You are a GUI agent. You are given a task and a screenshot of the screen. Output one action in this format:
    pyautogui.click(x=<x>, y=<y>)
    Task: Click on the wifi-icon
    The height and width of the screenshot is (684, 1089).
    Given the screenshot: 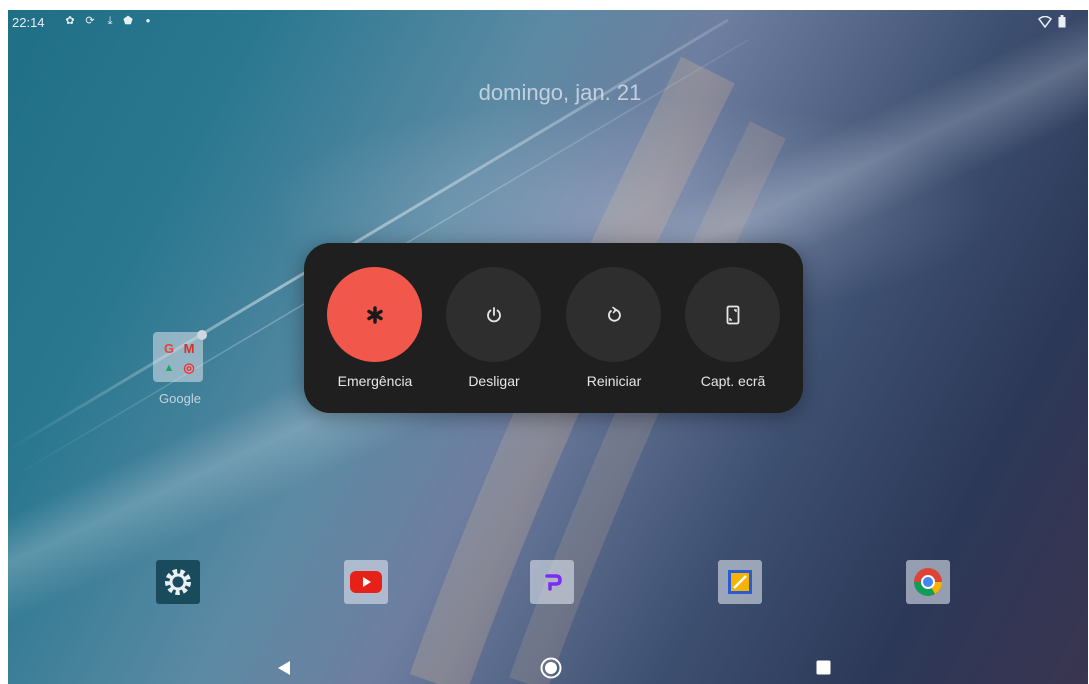 What is the action you would take?
    pyautogui.click(x=1045, y=22)
    